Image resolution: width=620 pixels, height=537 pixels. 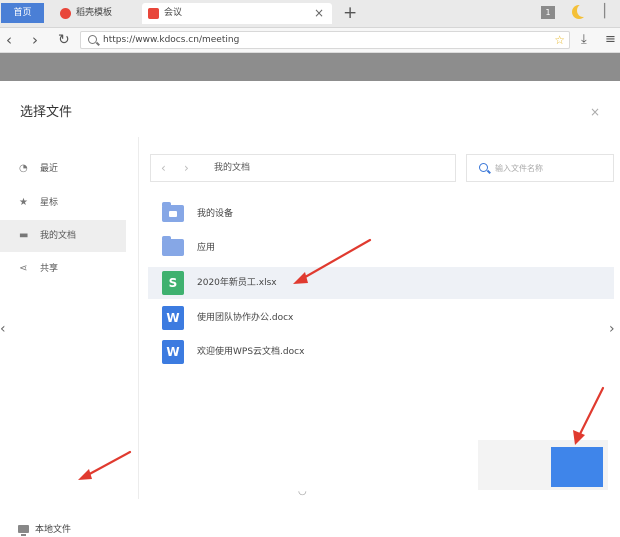 I want to click on list-item: W 欢迎使用WPS云文档.docx, so click(x=381, y=352).